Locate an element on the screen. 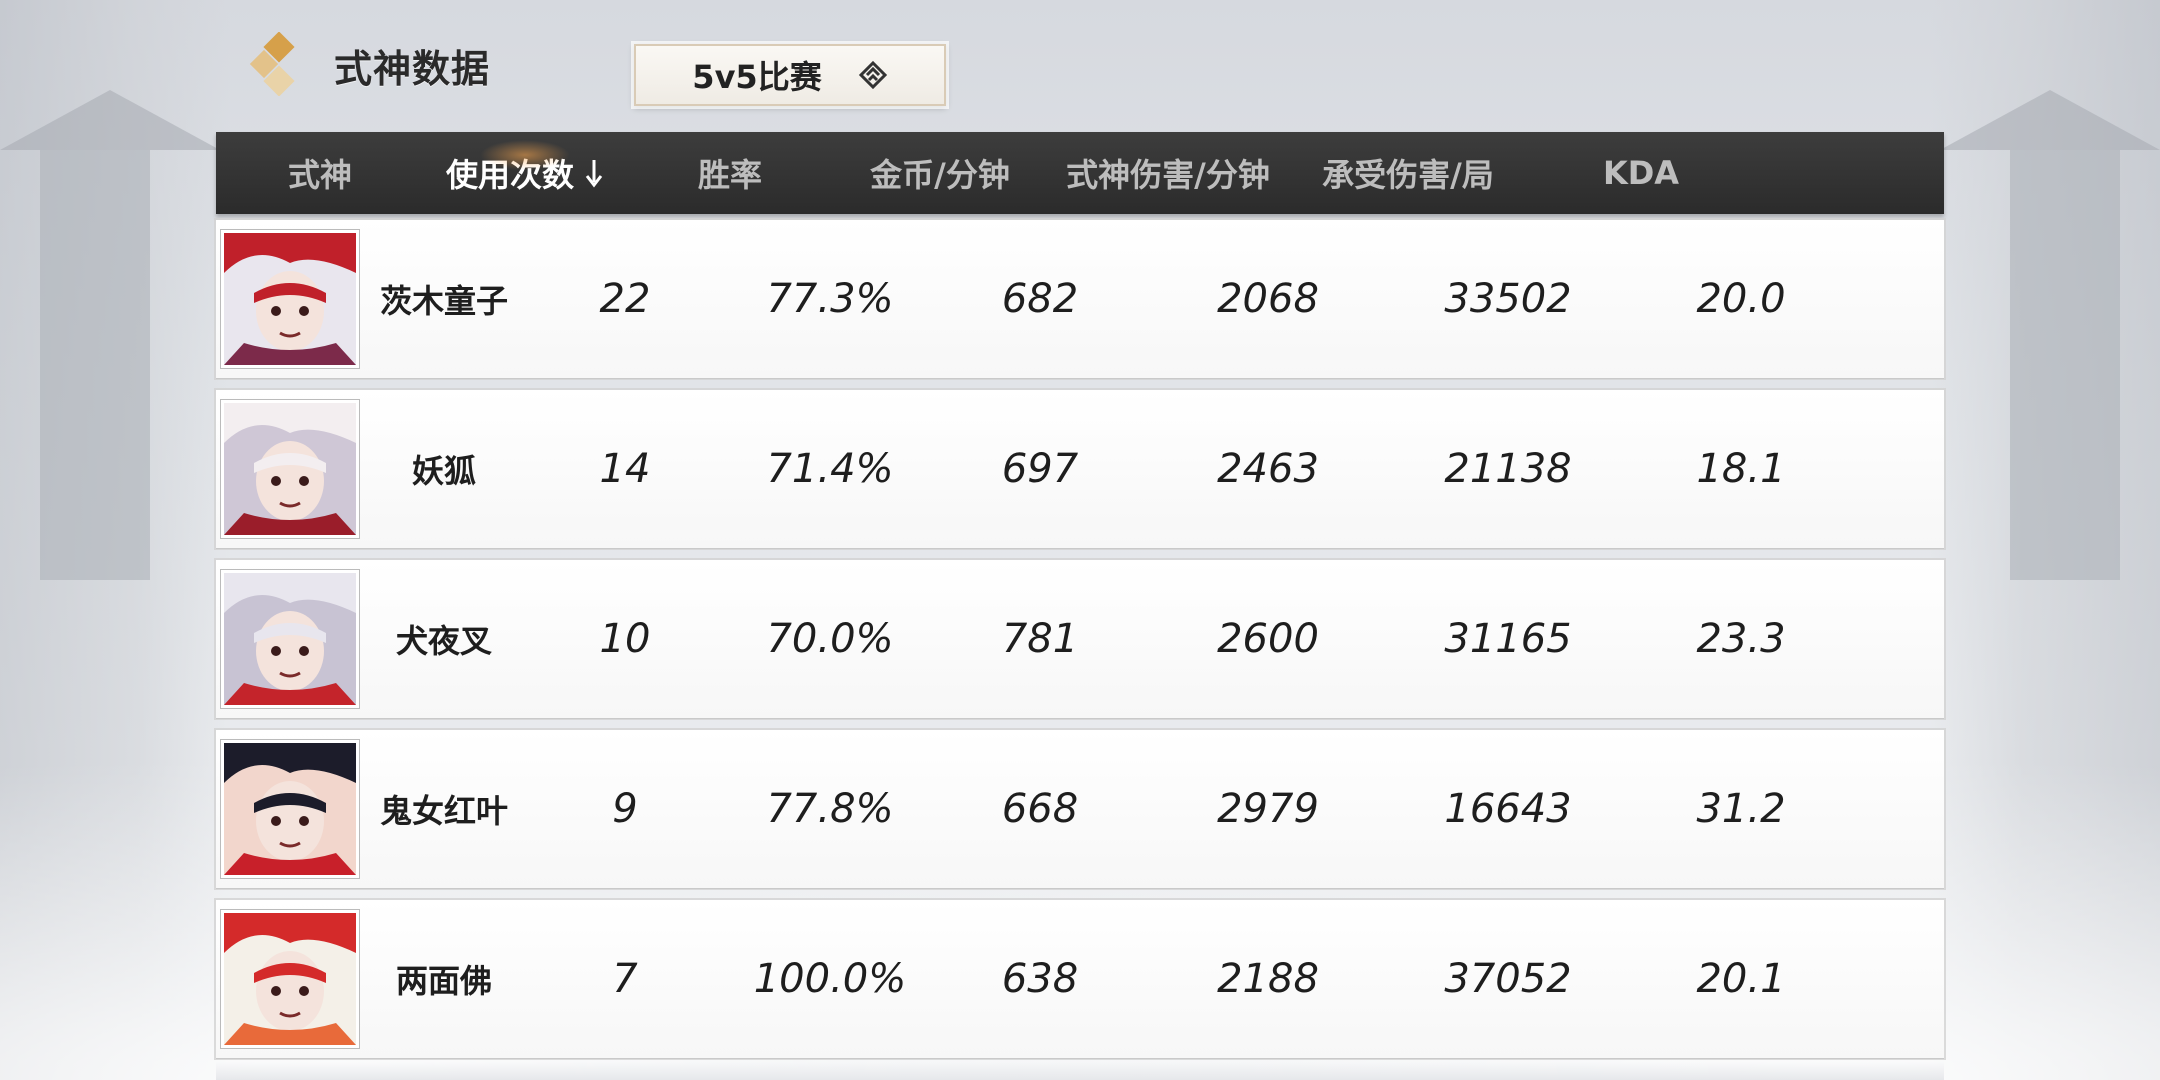  table-row: 妖狐 14 71.4% 697 2463 21138 18.1 is located at coordinates (1080, 469).